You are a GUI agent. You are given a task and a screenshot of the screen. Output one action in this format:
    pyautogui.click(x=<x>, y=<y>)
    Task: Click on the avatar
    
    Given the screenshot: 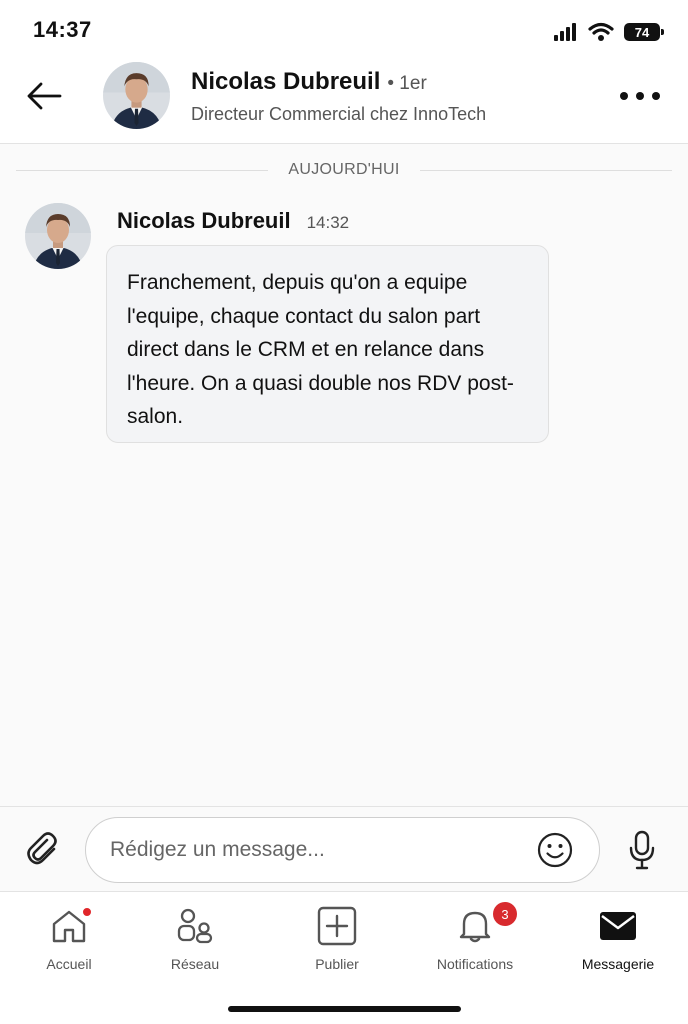 What is the action you would take?
    pyautogui.click(x=136, y=95)
    